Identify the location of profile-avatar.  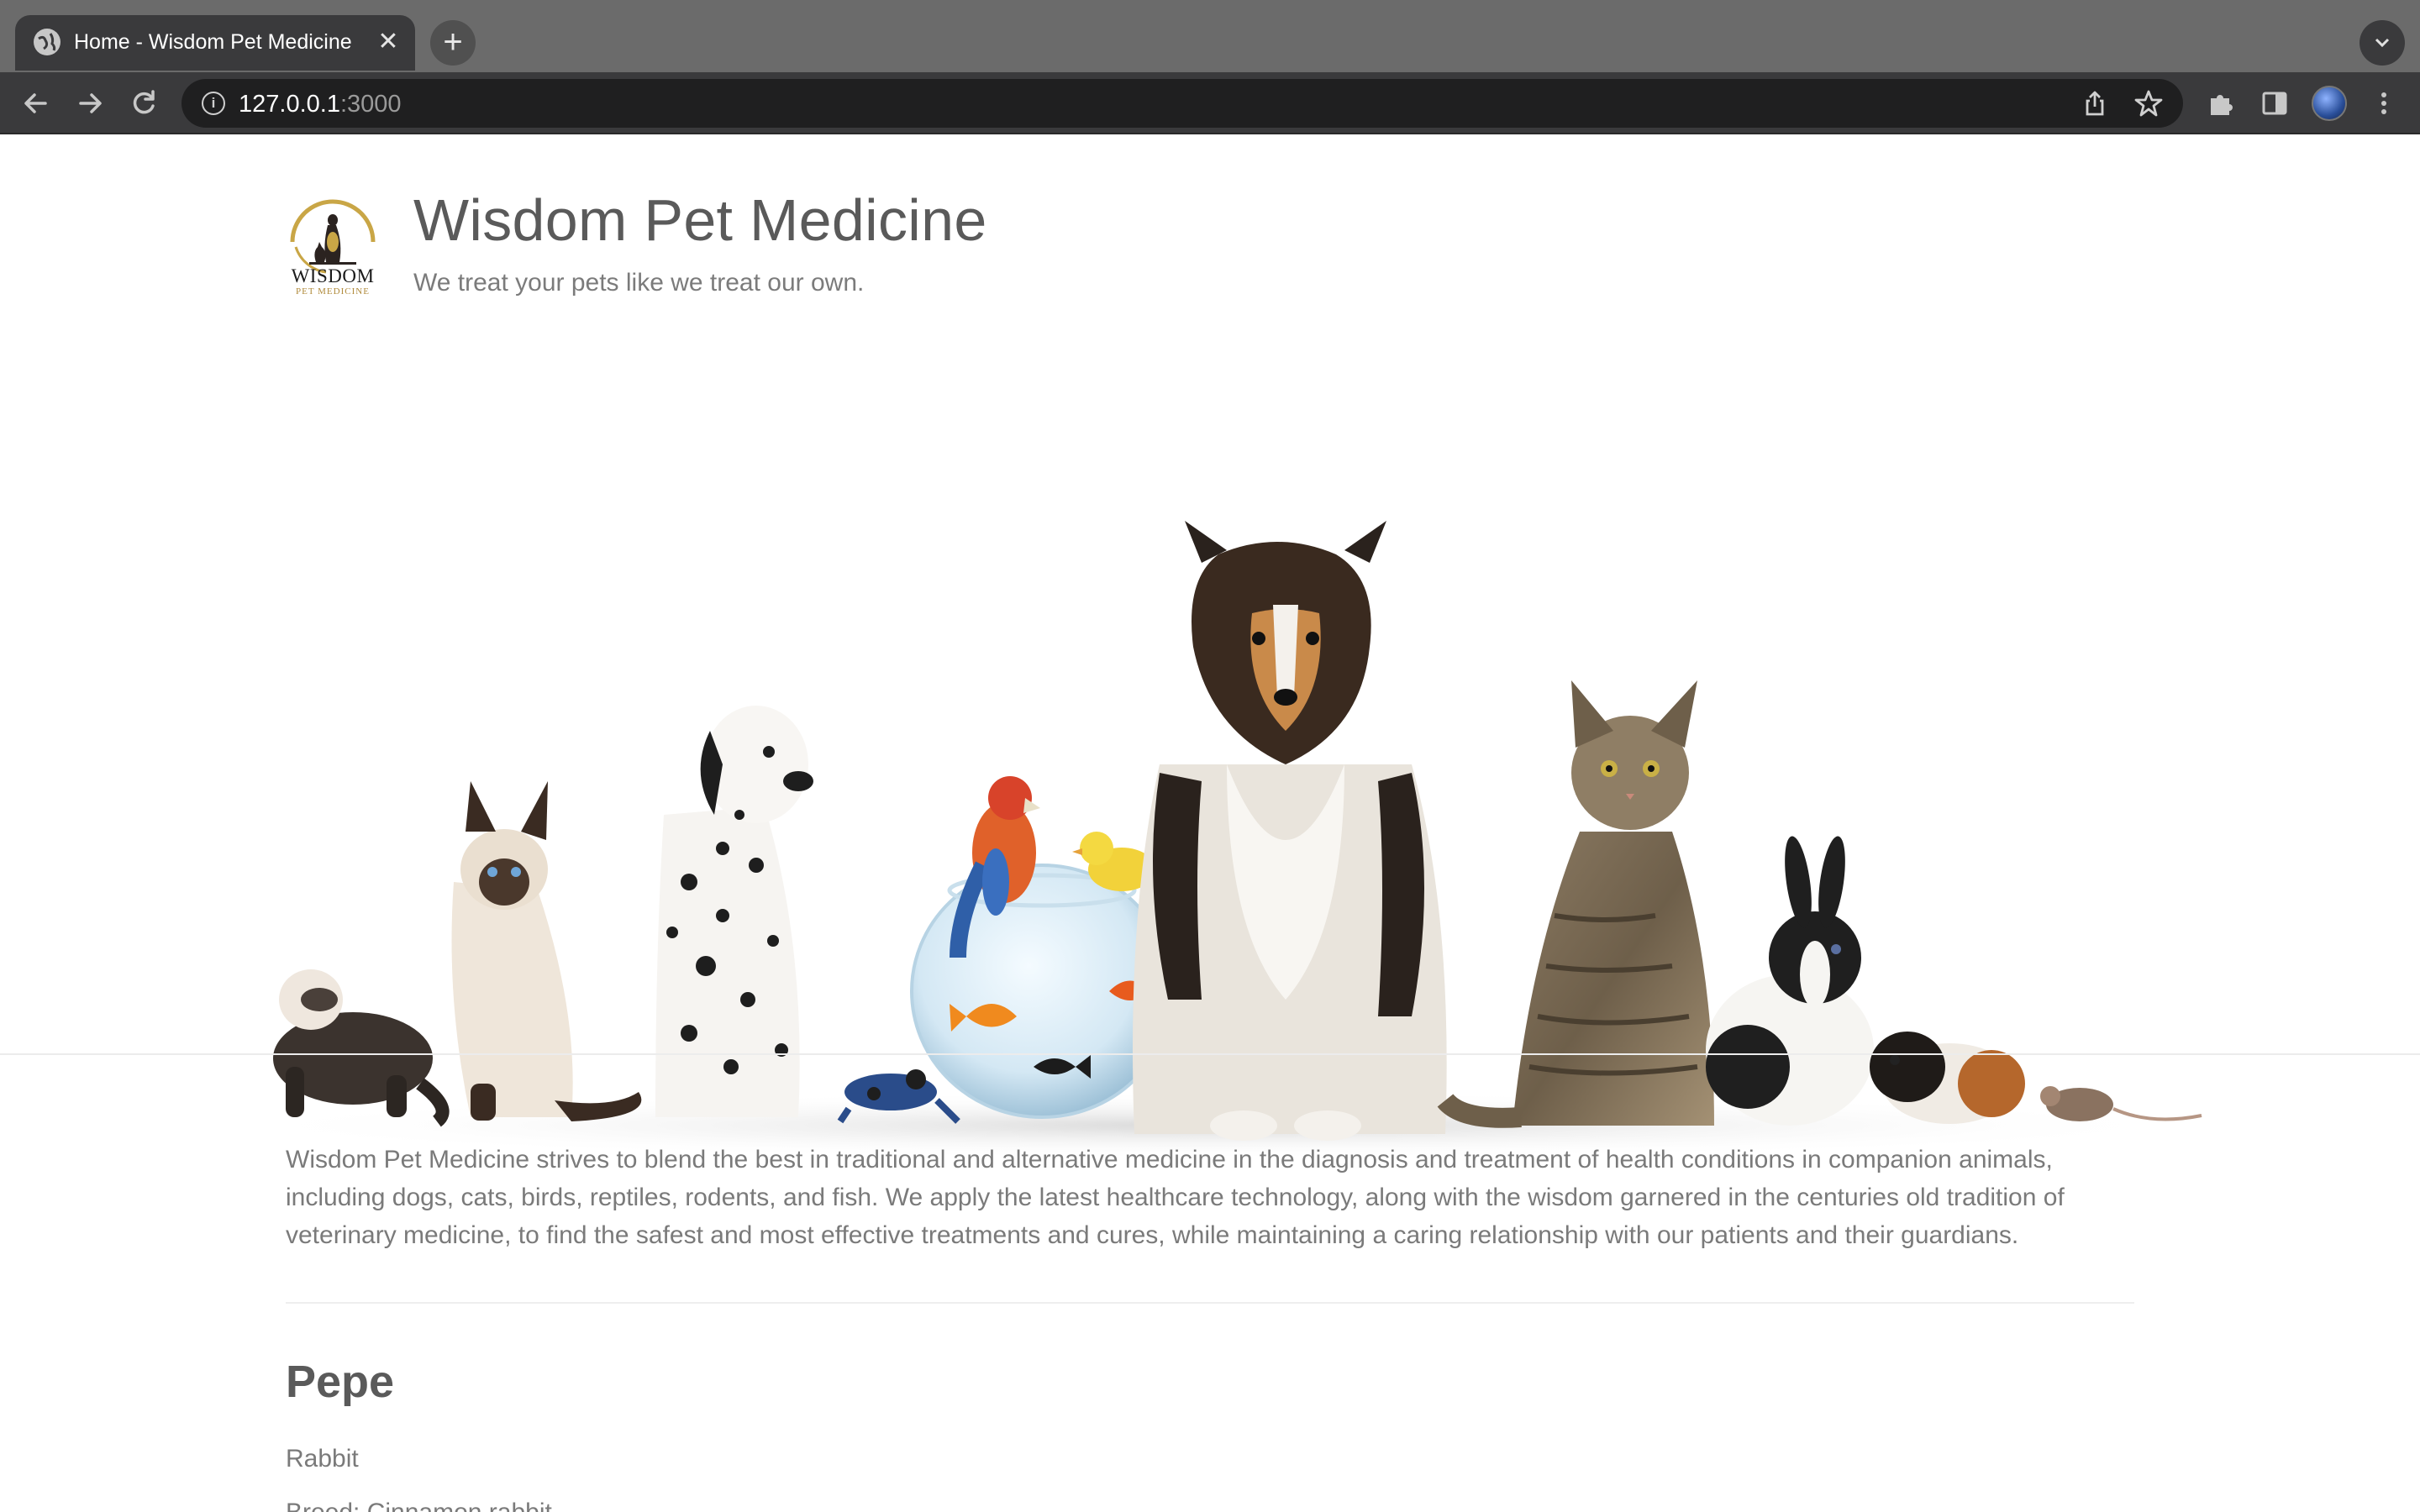
(2329, 103).